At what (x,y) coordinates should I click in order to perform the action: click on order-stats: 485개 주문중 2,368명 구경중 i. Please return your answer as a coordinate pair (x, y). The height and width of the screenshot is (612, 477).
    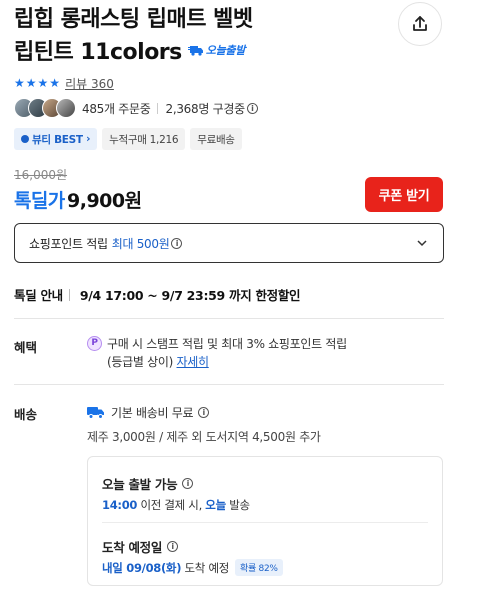
    Looking at the image, I should click on (170, 108).